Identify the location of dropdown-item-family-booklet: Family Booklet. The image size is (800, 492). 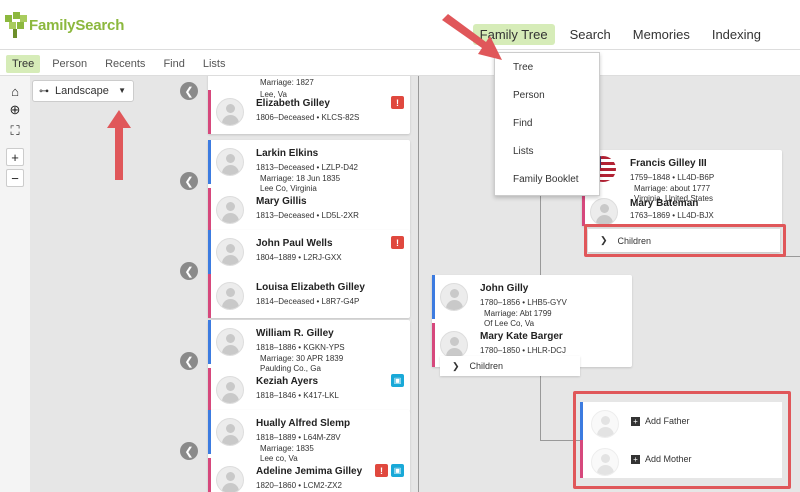
(547, 179).